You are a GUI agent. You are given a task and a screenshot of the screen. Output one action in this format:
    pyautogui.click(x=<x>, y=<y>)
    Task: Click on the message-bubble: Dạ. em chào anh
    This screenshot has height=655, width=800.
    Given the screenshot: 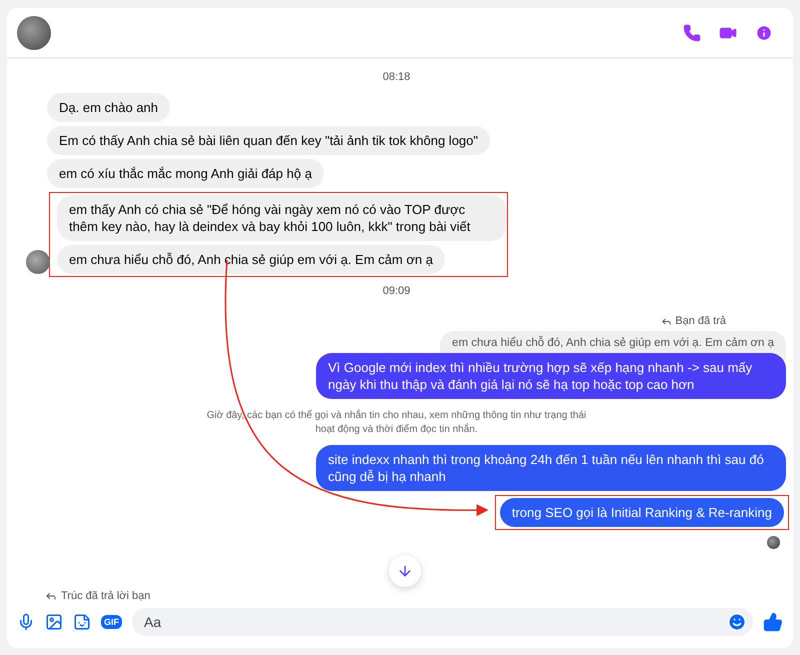 What is the action you would take?
    pyautogui.click(x=108, y=107)
    